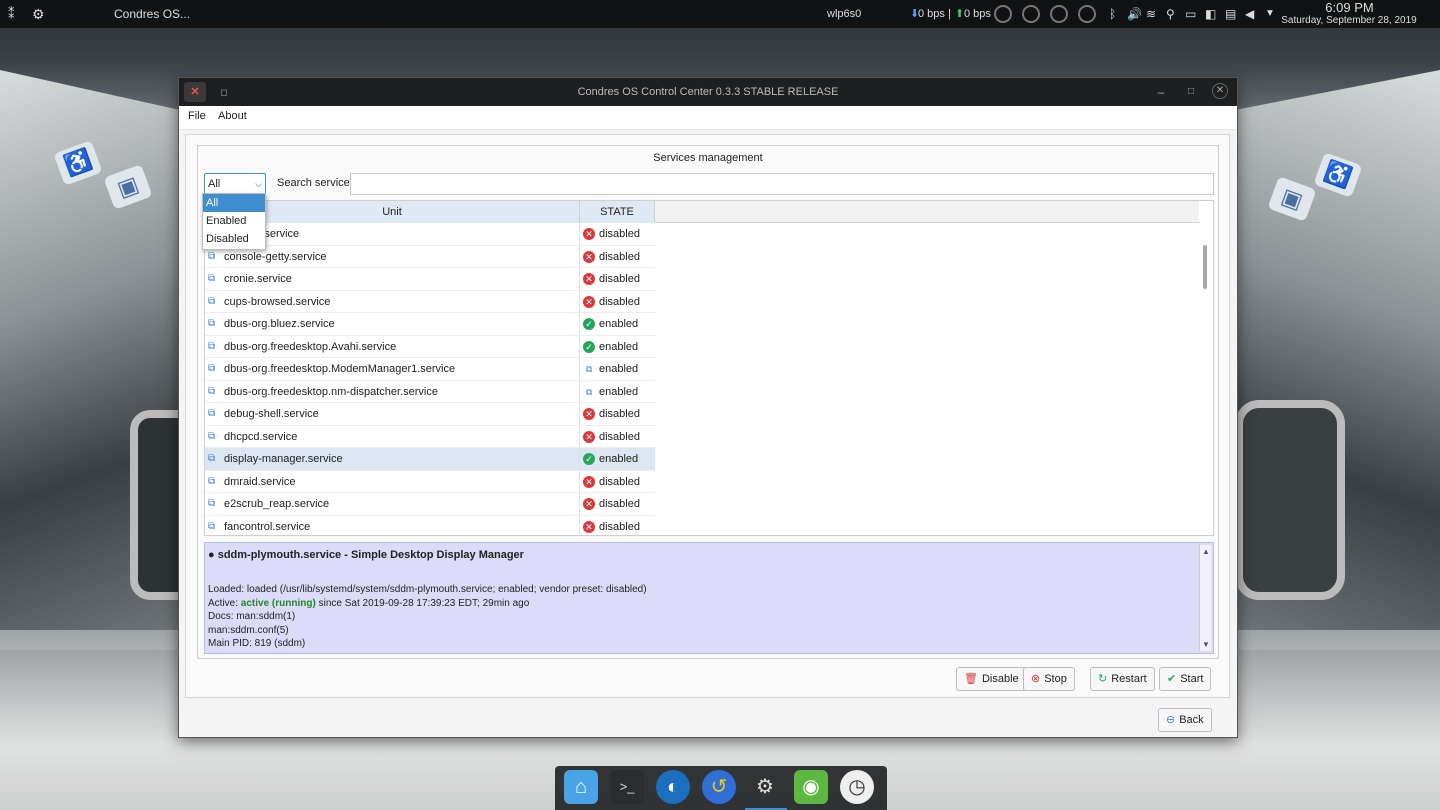  What do you see at coordinates (11, 14) in the screenshot?
I see `app-launcher-icon: ⁑` at bounding box center [11, 14].